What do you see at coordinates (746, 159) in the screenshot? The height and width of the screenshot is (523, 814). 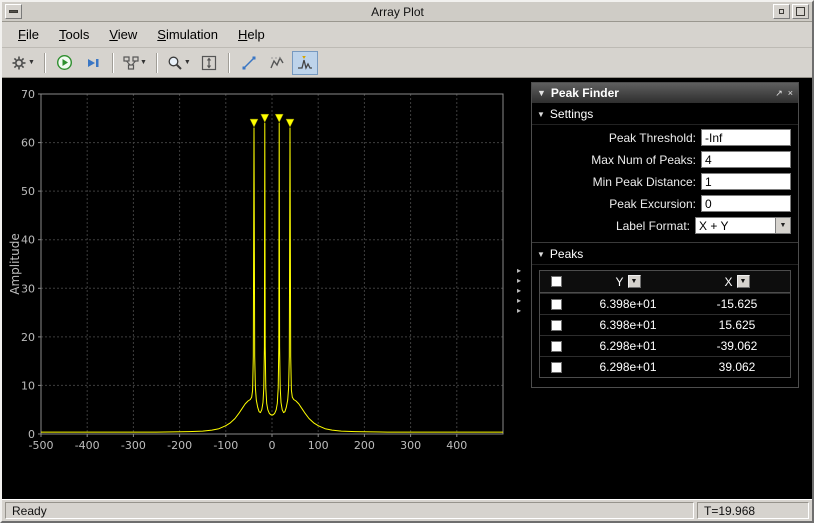 I see `max-num-peaks-input` at bounding box center [746, 159].